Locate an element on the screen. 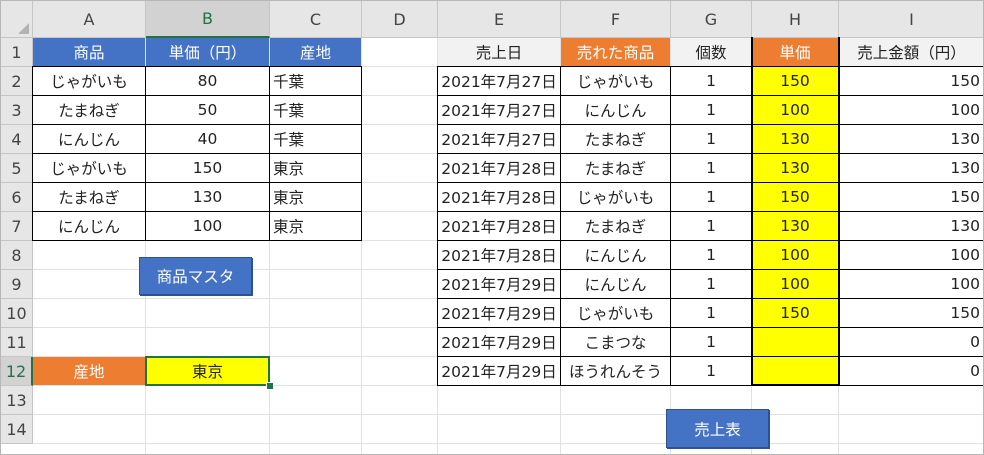 Image resolution: width=984 pixels, height=455 pixels. row-header-7: 7 is located at coordinates (17, 226).